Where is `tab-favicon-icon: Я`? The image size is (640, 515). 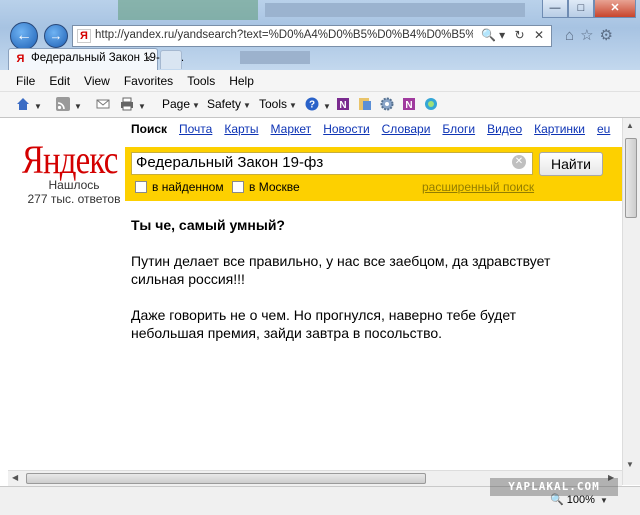 tab-favicon-icon: Я is located at coordinates (20, 59).